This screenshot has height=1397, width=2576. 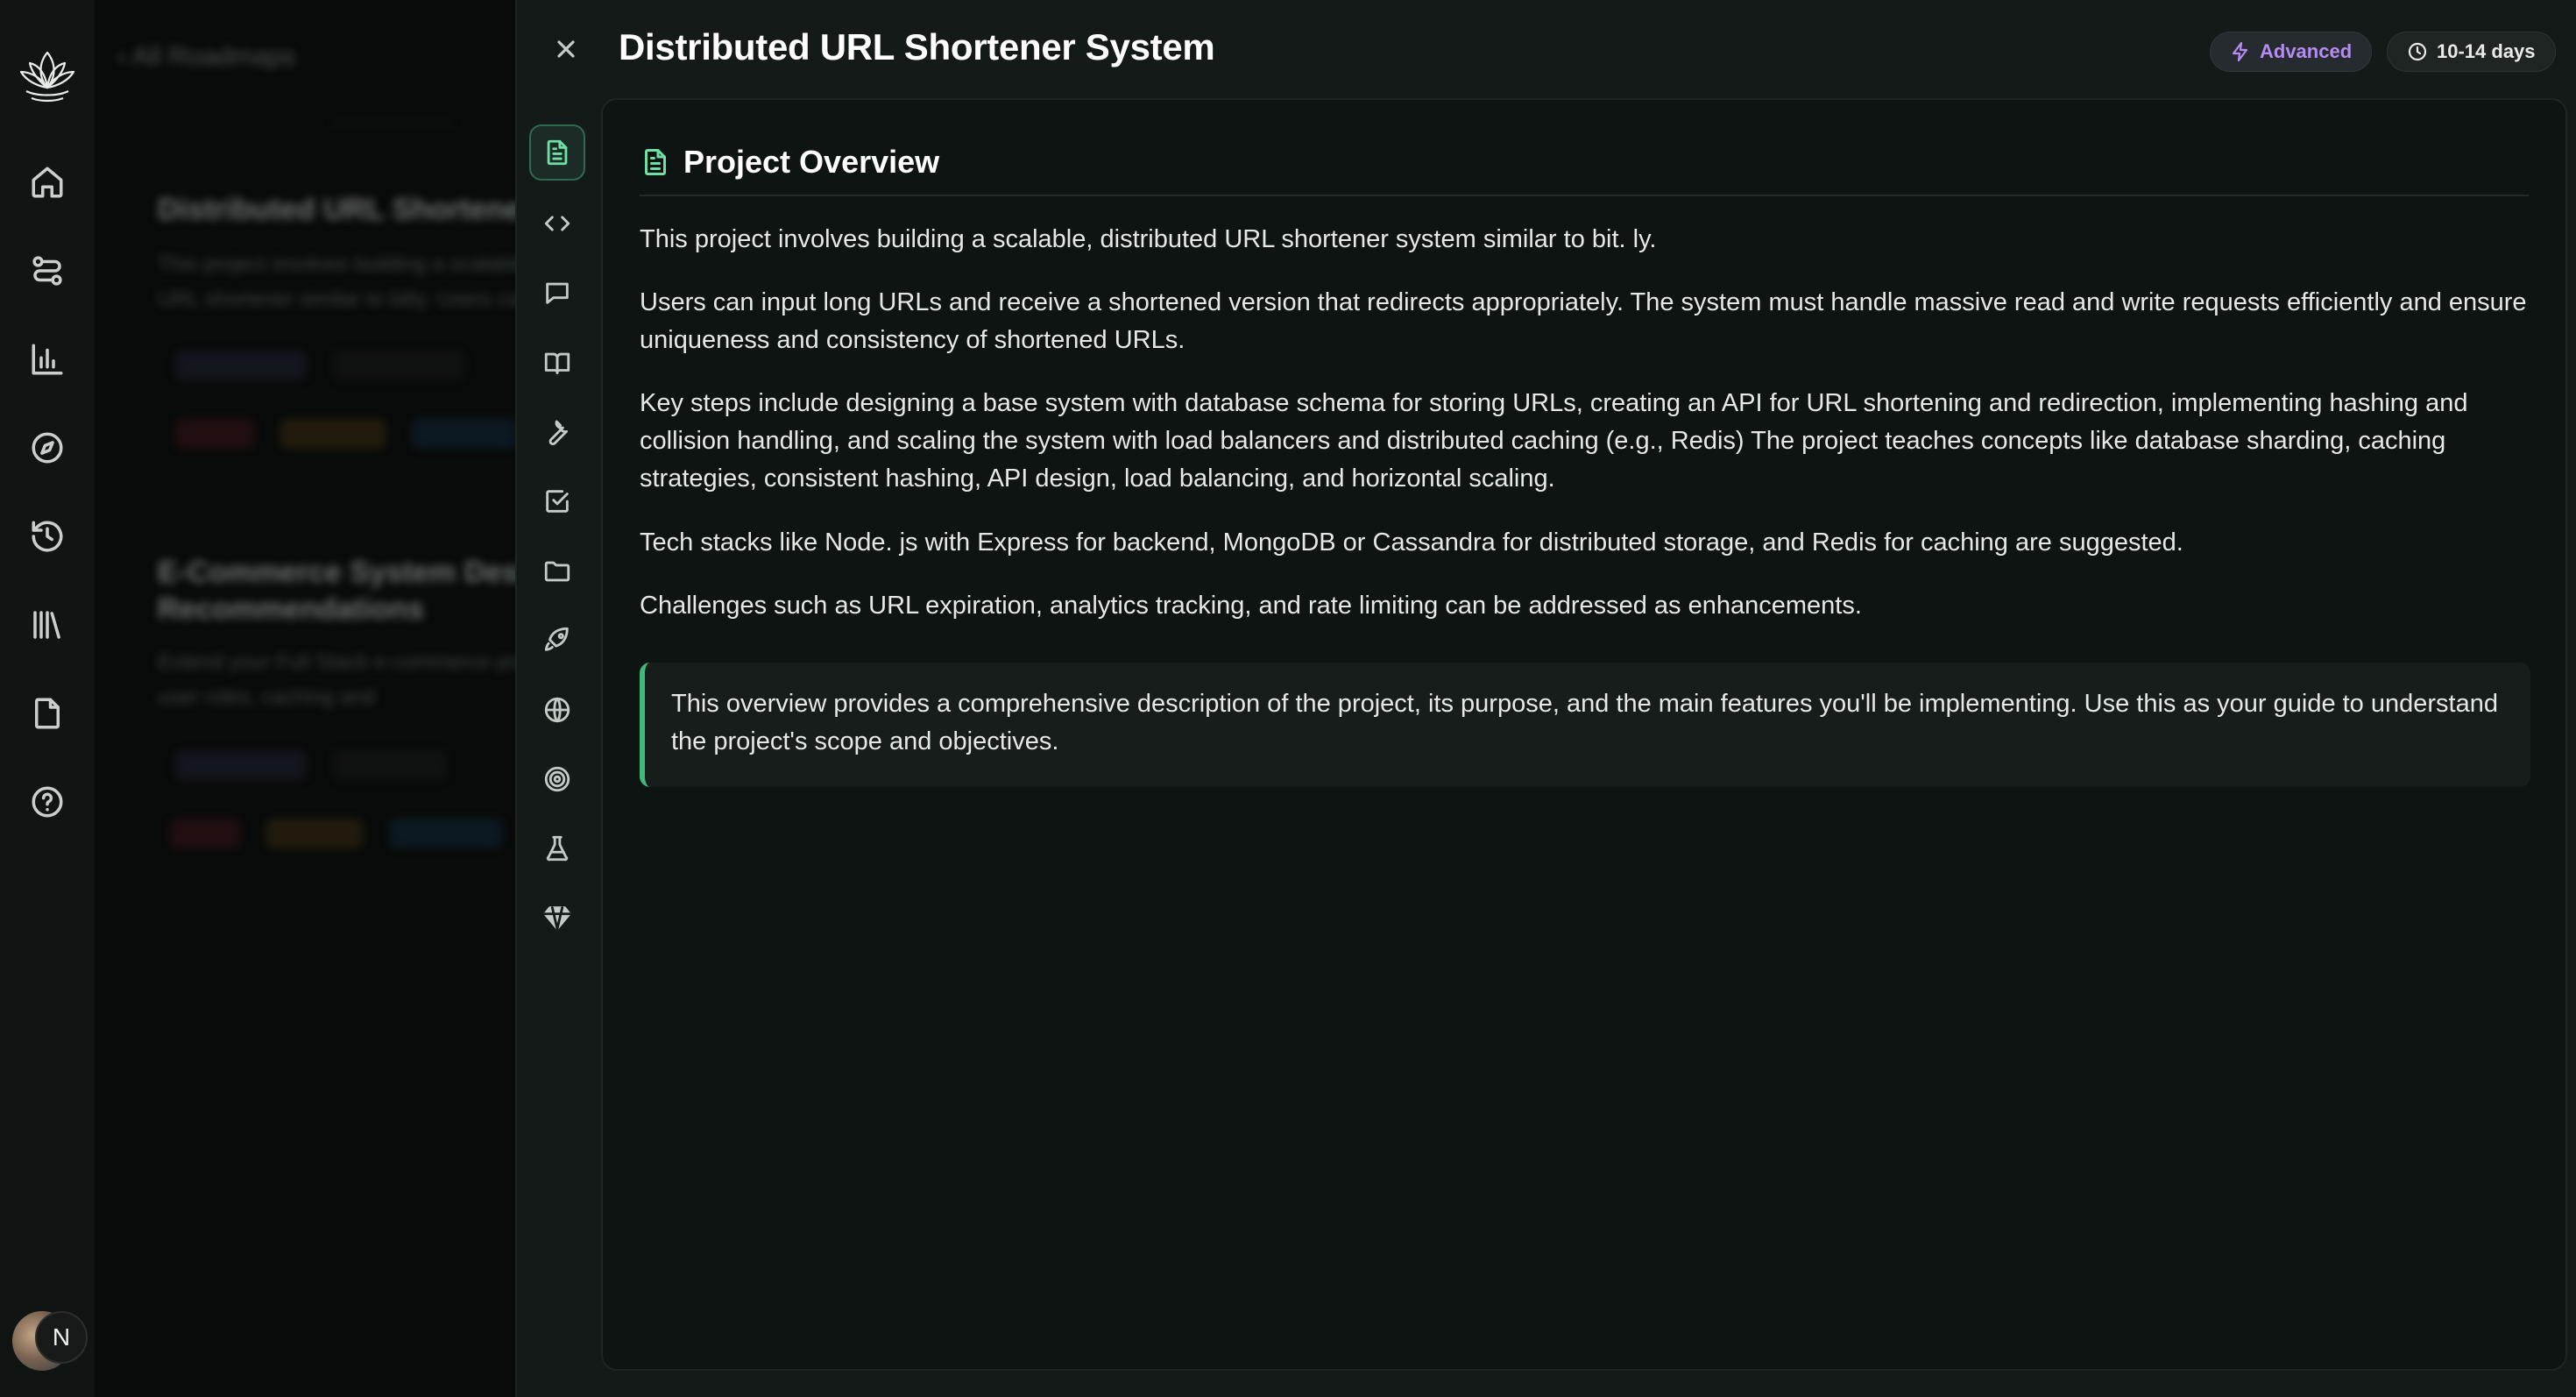 I want to click on book-open-icon, so click(x=557, y=363).